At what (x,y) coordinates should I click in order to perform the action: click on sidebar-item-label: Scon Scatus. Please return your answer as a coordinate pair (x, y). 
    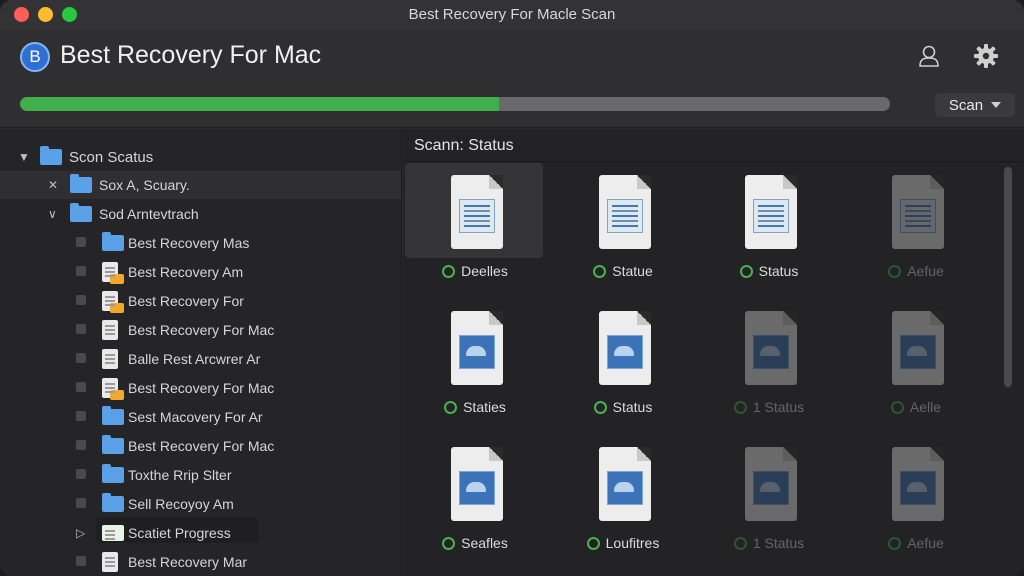
    Looking at the image, I should click on (111, 157).